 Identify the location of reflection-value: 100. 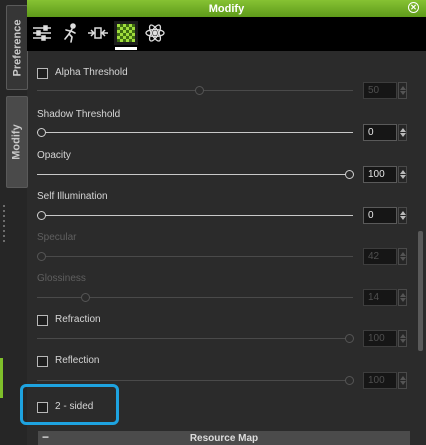
(380, 380).